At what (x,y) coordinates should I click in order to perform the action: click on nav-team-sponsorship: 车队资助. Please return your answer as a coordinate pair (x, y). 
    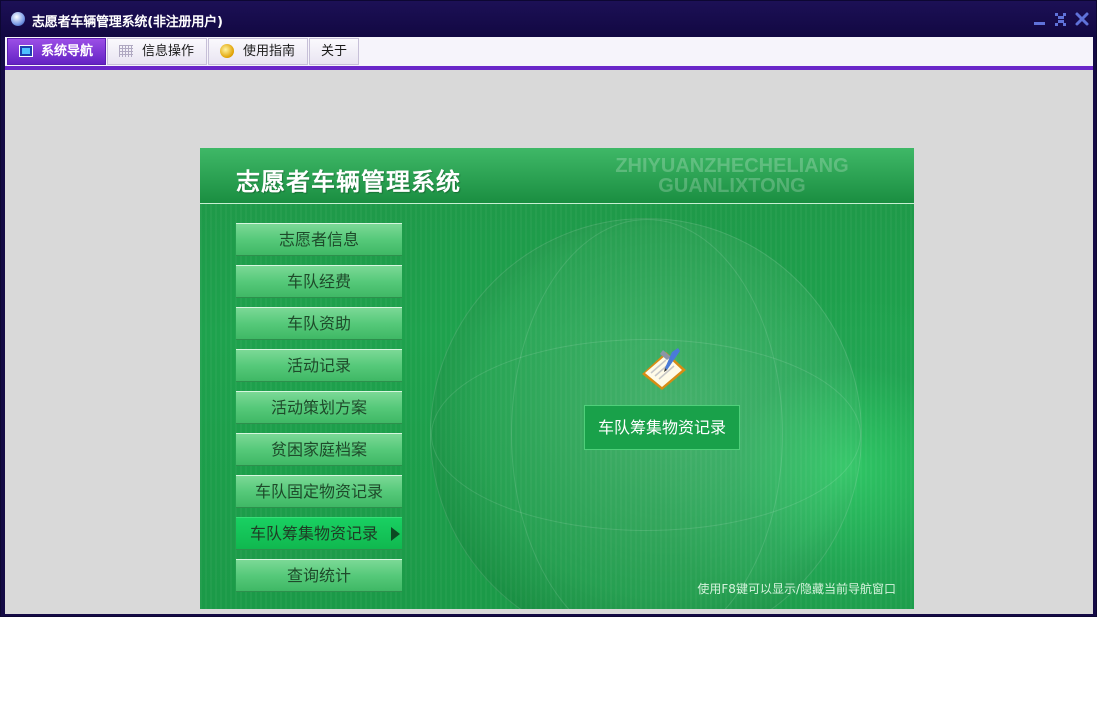
    Looking at the image, I should click on (319, 323).